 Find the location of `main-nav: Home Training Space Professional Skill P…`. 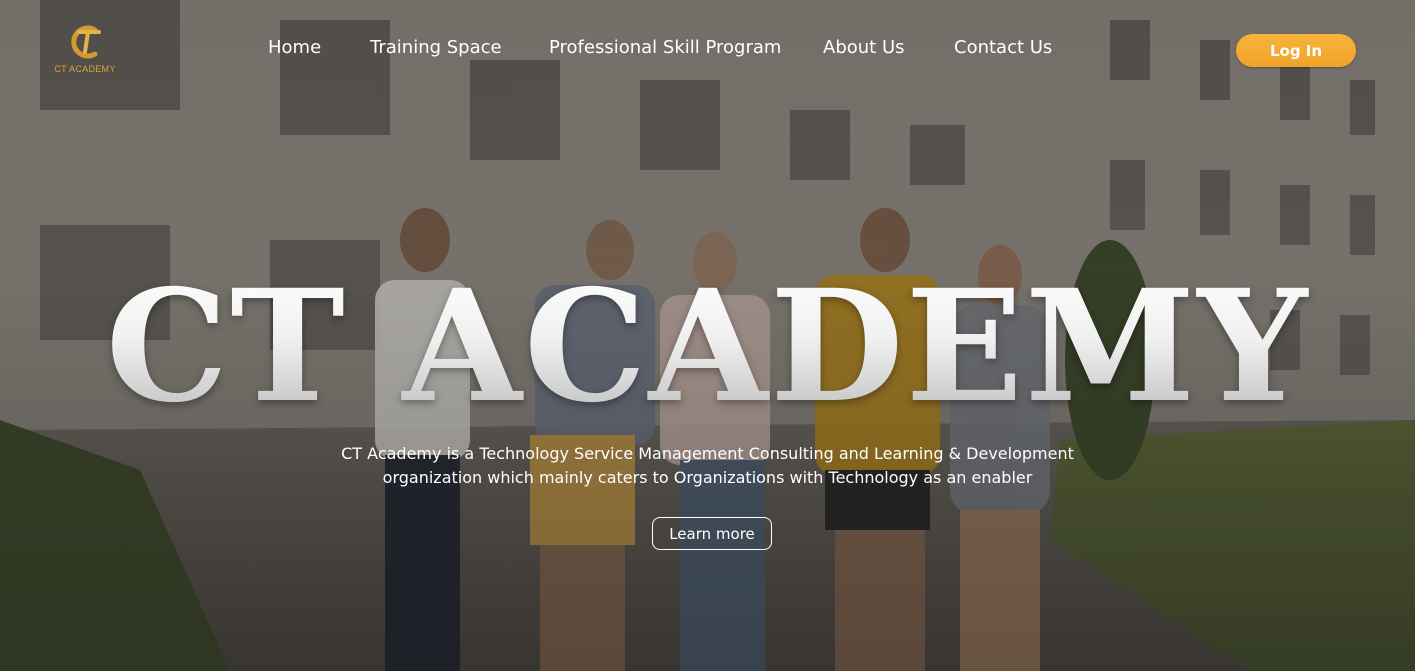

main-nav: Home Training Space Professional Skill P… is located at coordinates (707, 50).